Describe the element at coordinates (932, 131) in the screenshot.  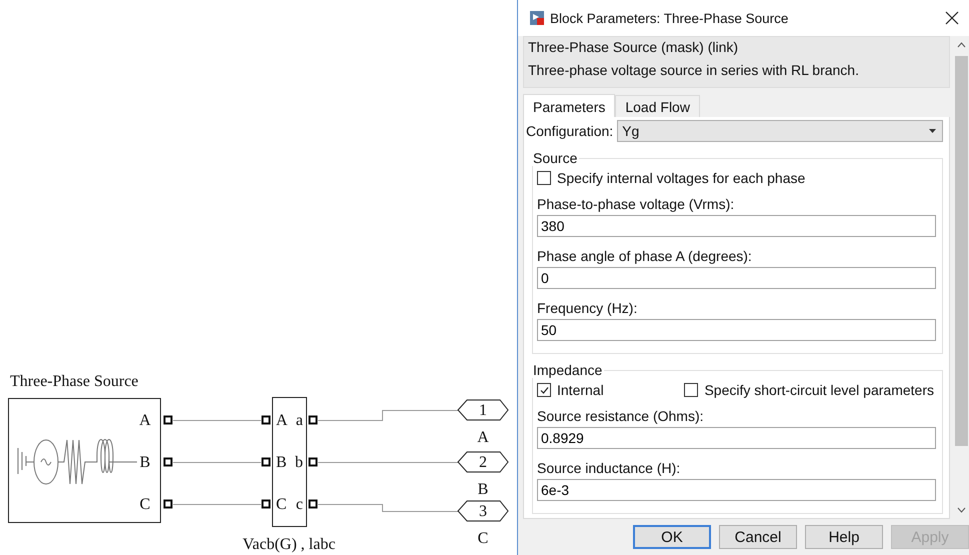
I see `dropdown-arrow-icon` at that location.